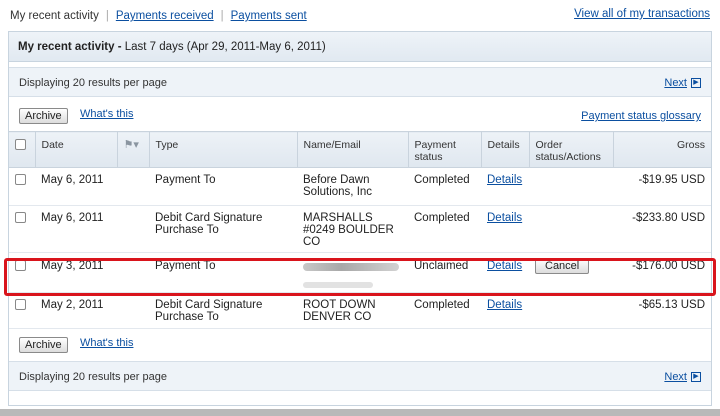 The height and width of the screenshot is (416, 720). What do you see at coordinates (662, 272) in the screenshot?
I see `row-gross: -$176.00 USD` at bounding box center [662, 272].